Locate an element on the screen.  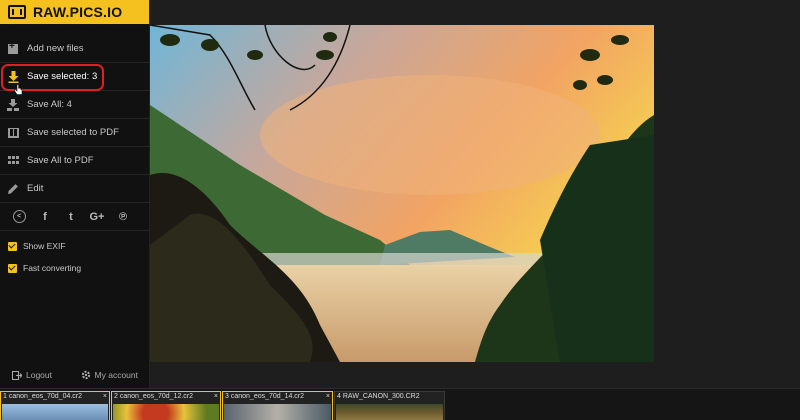
film-icon is located at coordinates (17, 12).